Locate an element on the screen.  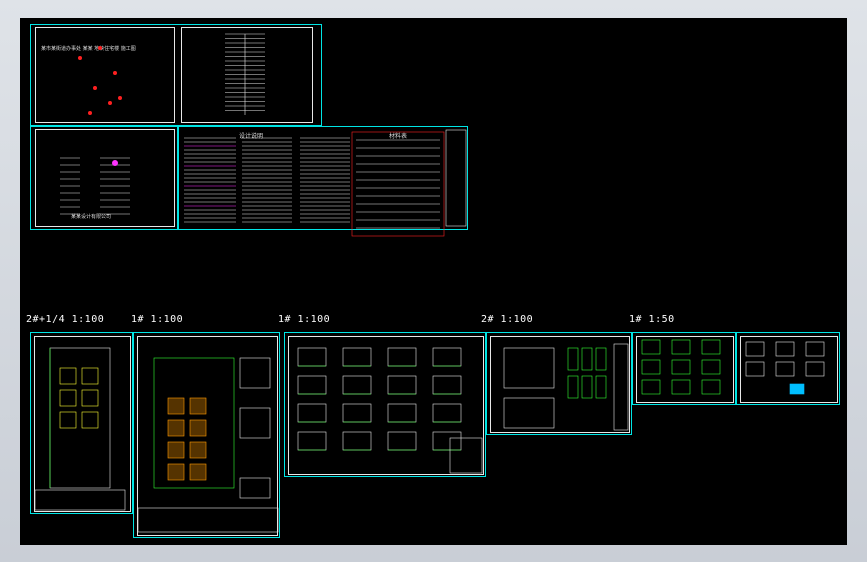
plan2-title-block is located at coordinates (80, 500).